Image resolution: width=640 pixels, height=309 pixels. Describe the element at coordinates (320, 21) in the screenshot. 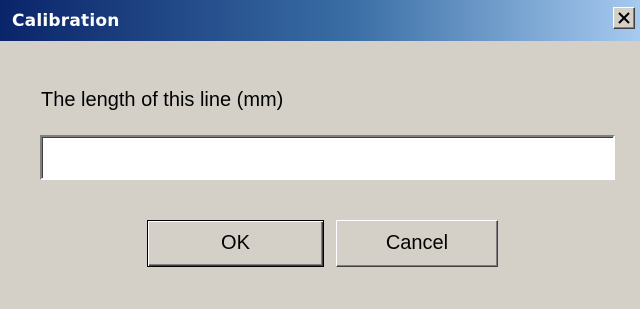

I see `title-bar: Calibration` at that location.